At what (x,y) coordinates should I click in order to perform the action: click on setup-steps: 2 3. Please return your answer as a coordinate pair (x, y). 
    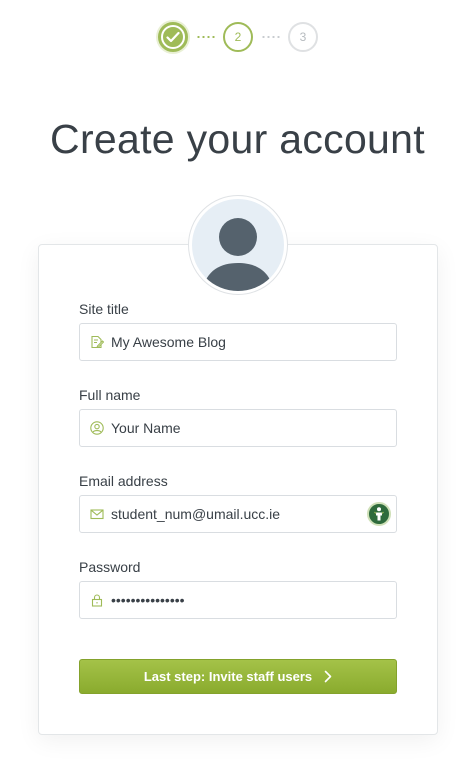
    Looking at the image, I should click on (237, 38).